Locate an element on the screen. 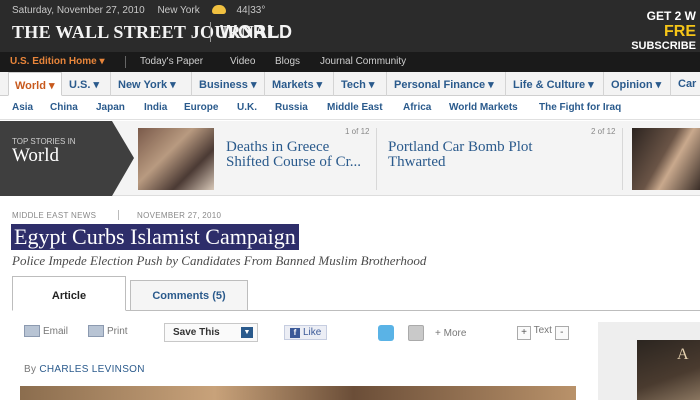 This screenshot has width=700, height=400. author-link: CHARLES LEVINSON is located at coordinates (91, 369).